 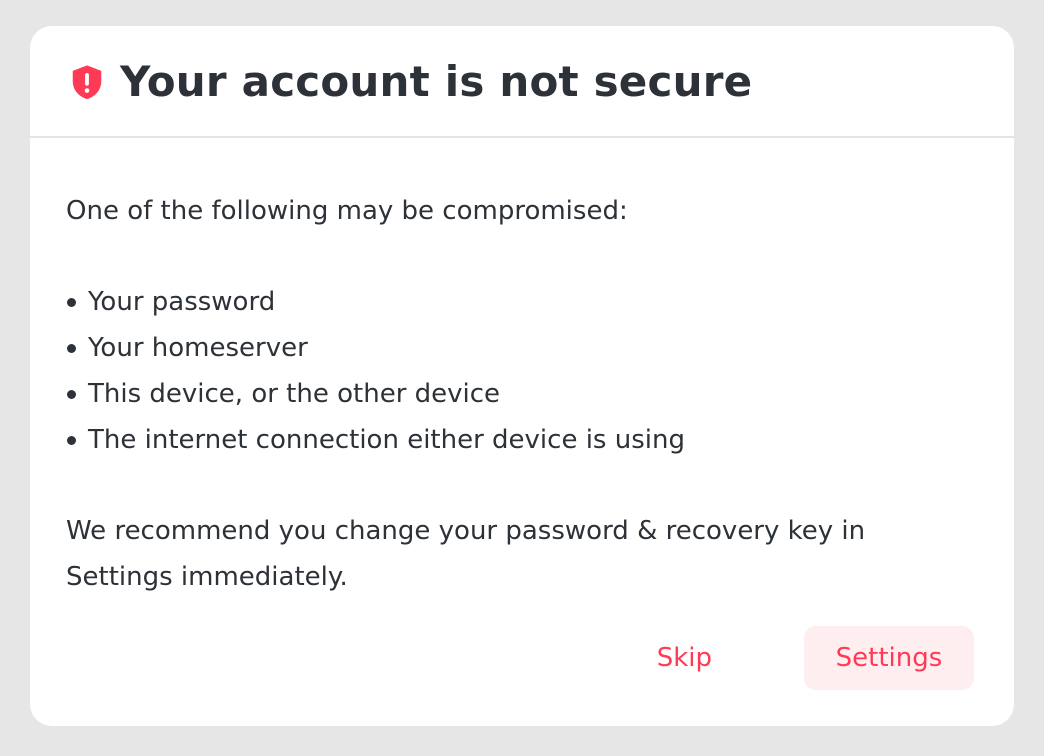 I want to click on skip-button: Skip, so click(x=684, y=658).